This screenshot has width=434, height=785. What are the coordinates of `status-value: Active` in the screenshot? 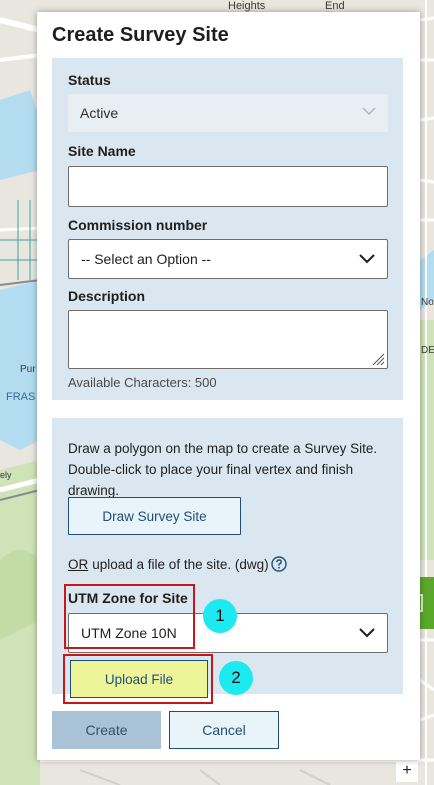 It's located at (99, 113).